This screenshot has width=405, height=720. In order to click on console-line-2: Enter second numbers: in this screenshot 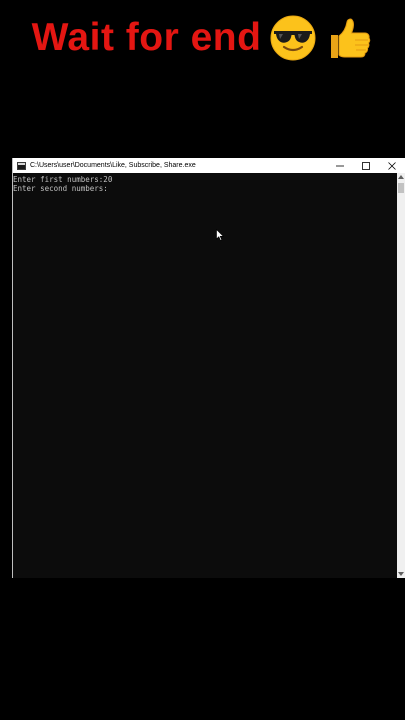, I will do `click(60, 188)`.